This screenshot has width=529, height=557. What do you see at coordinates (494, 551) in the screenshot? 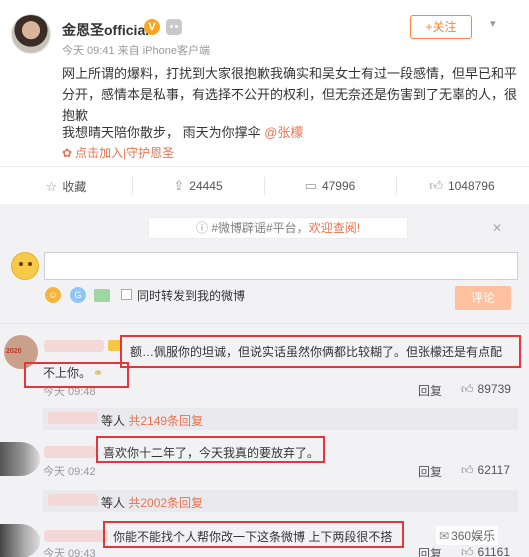
I see `comment-like-count: 61161` at bounding box center [494, 551].